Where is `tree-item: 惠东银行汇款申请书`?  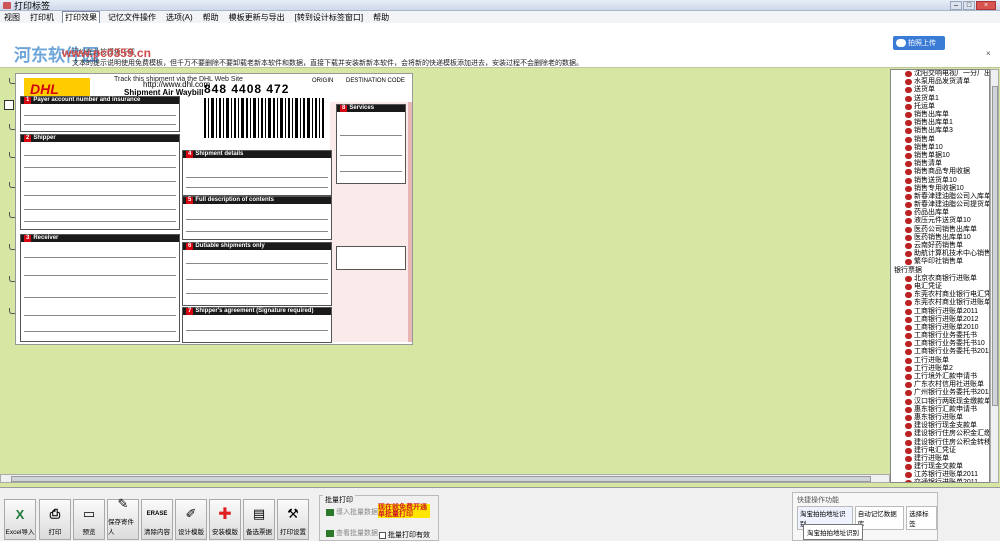
tree-item: 惠东银行汇款申请书 is located at coordinates (940, 410).